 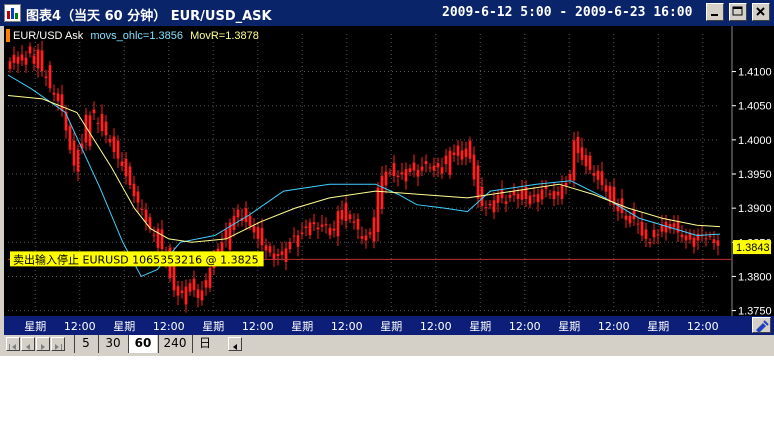 What do you see at coordinates (761, 12) in the screenshot?
I see `close-button` at bounding box center [761, 12].